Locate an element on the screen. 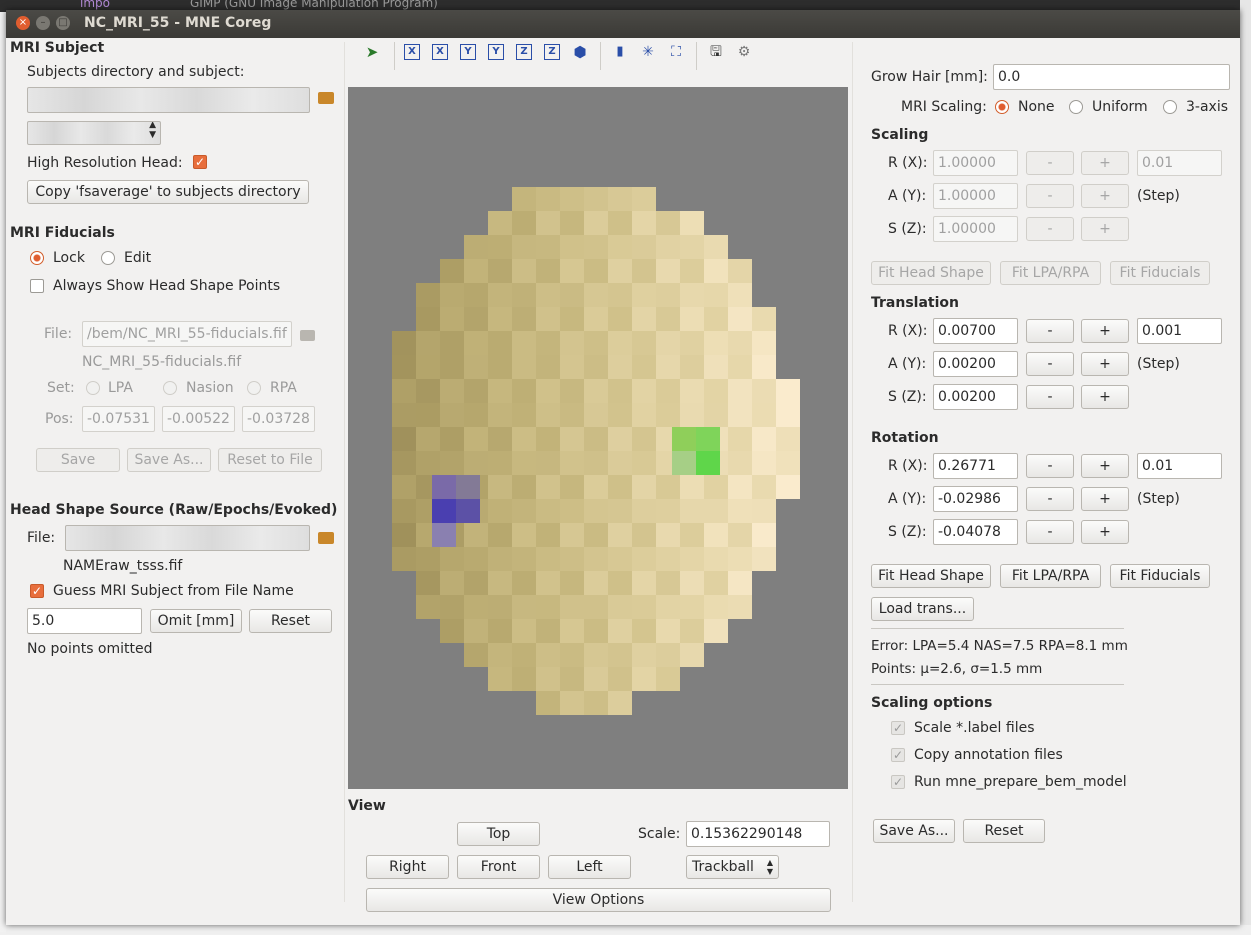 The image size is (1251, 935). interaction-mode-select: Trackball ▲ ▼ is located at coordinates (732, 867).